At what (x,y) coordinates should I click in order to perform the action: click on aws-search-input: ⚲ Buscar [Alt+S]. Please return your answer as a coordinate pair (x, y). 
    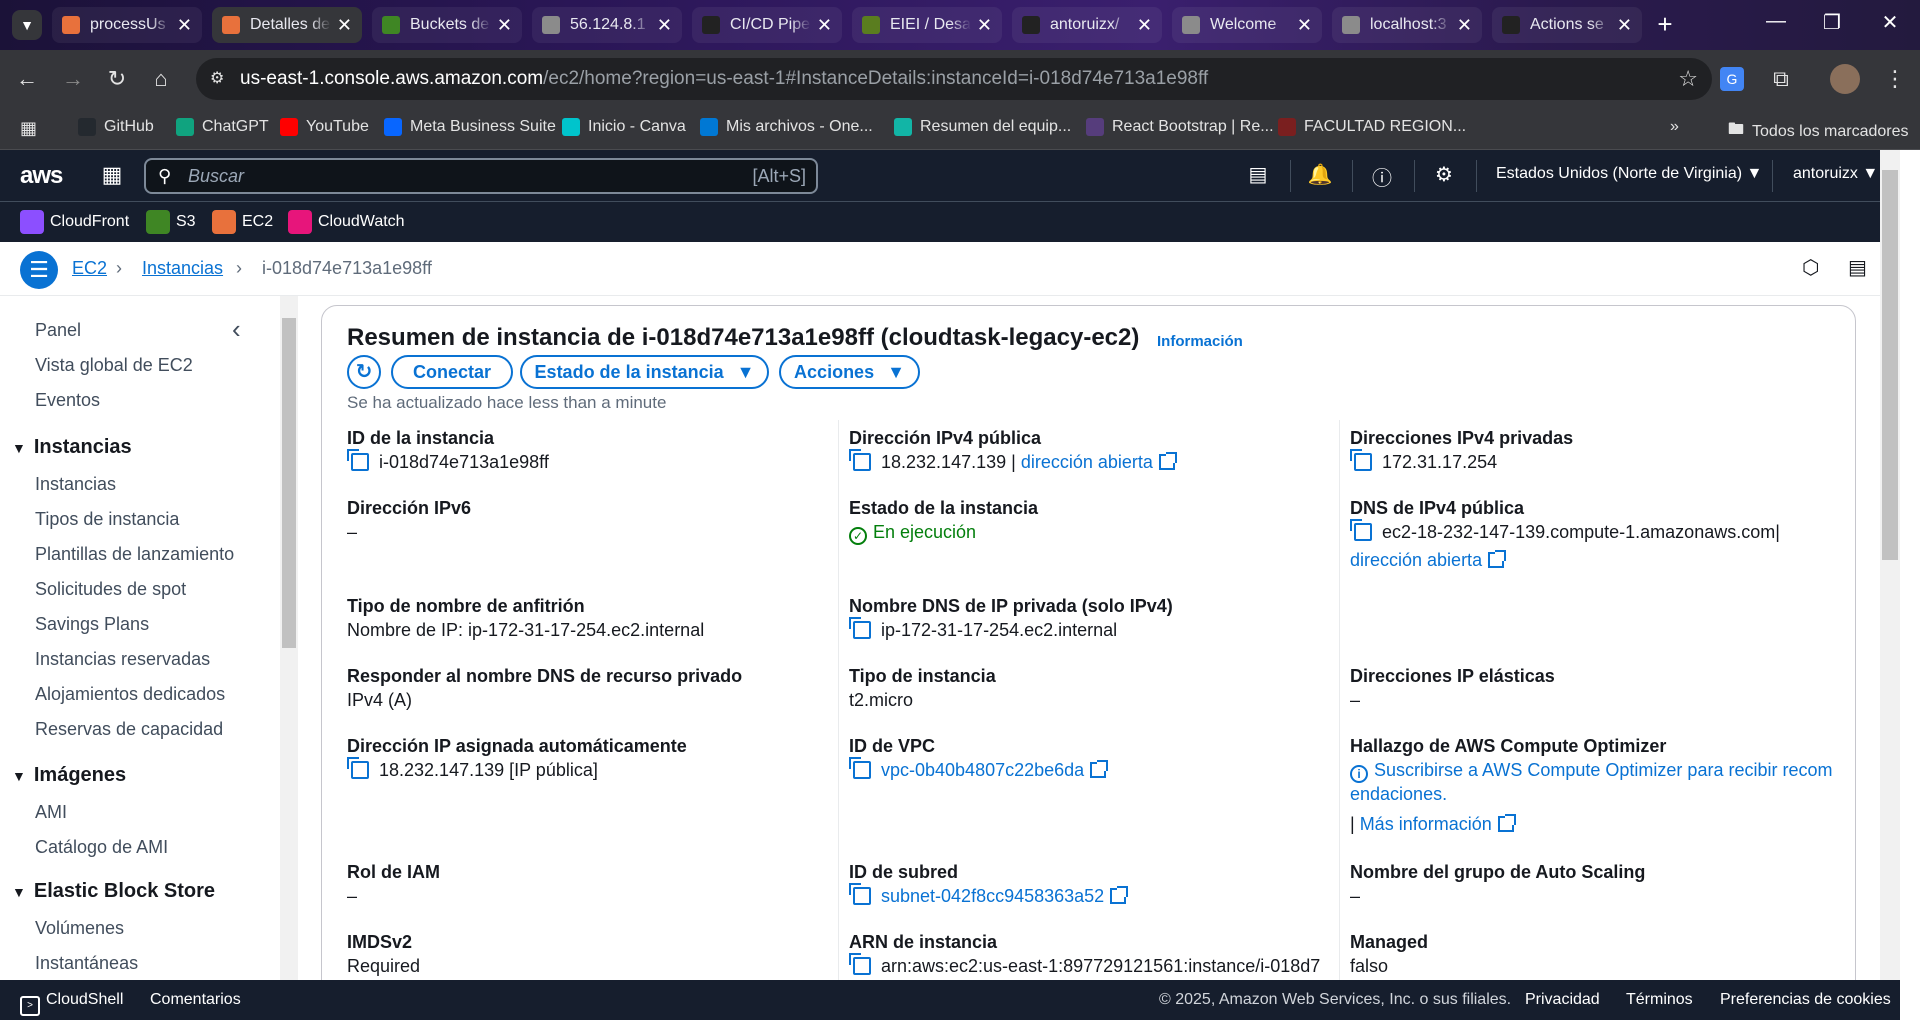
    Looking at the image, I should click on (481, 176).